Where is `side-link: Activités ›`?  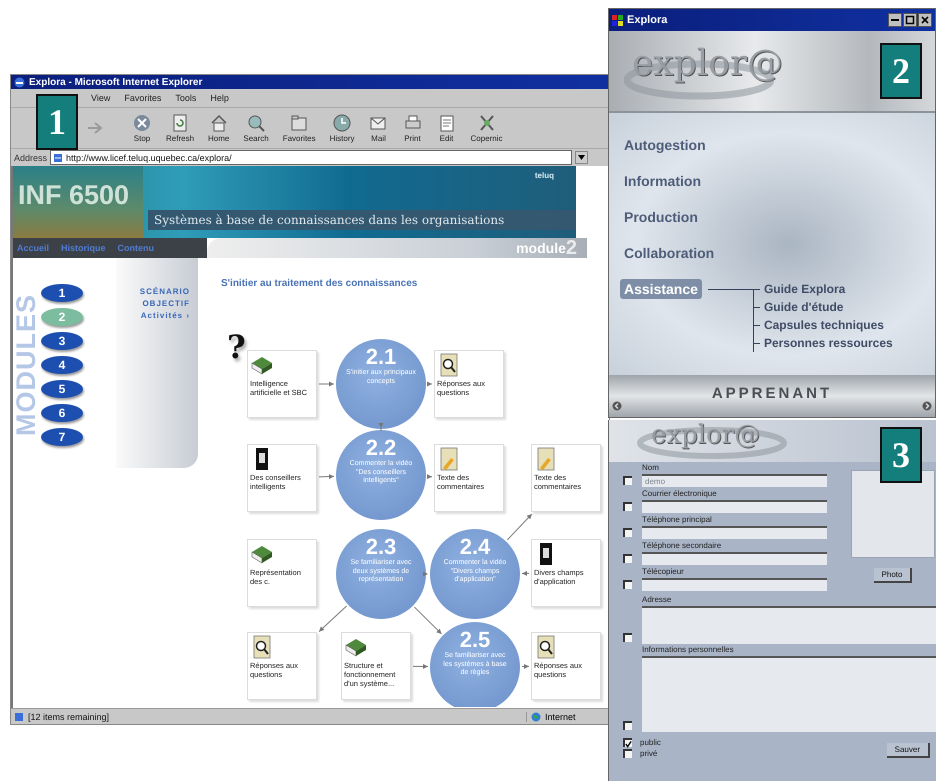
side-link: Activités › is located at coordinates (165, 316).